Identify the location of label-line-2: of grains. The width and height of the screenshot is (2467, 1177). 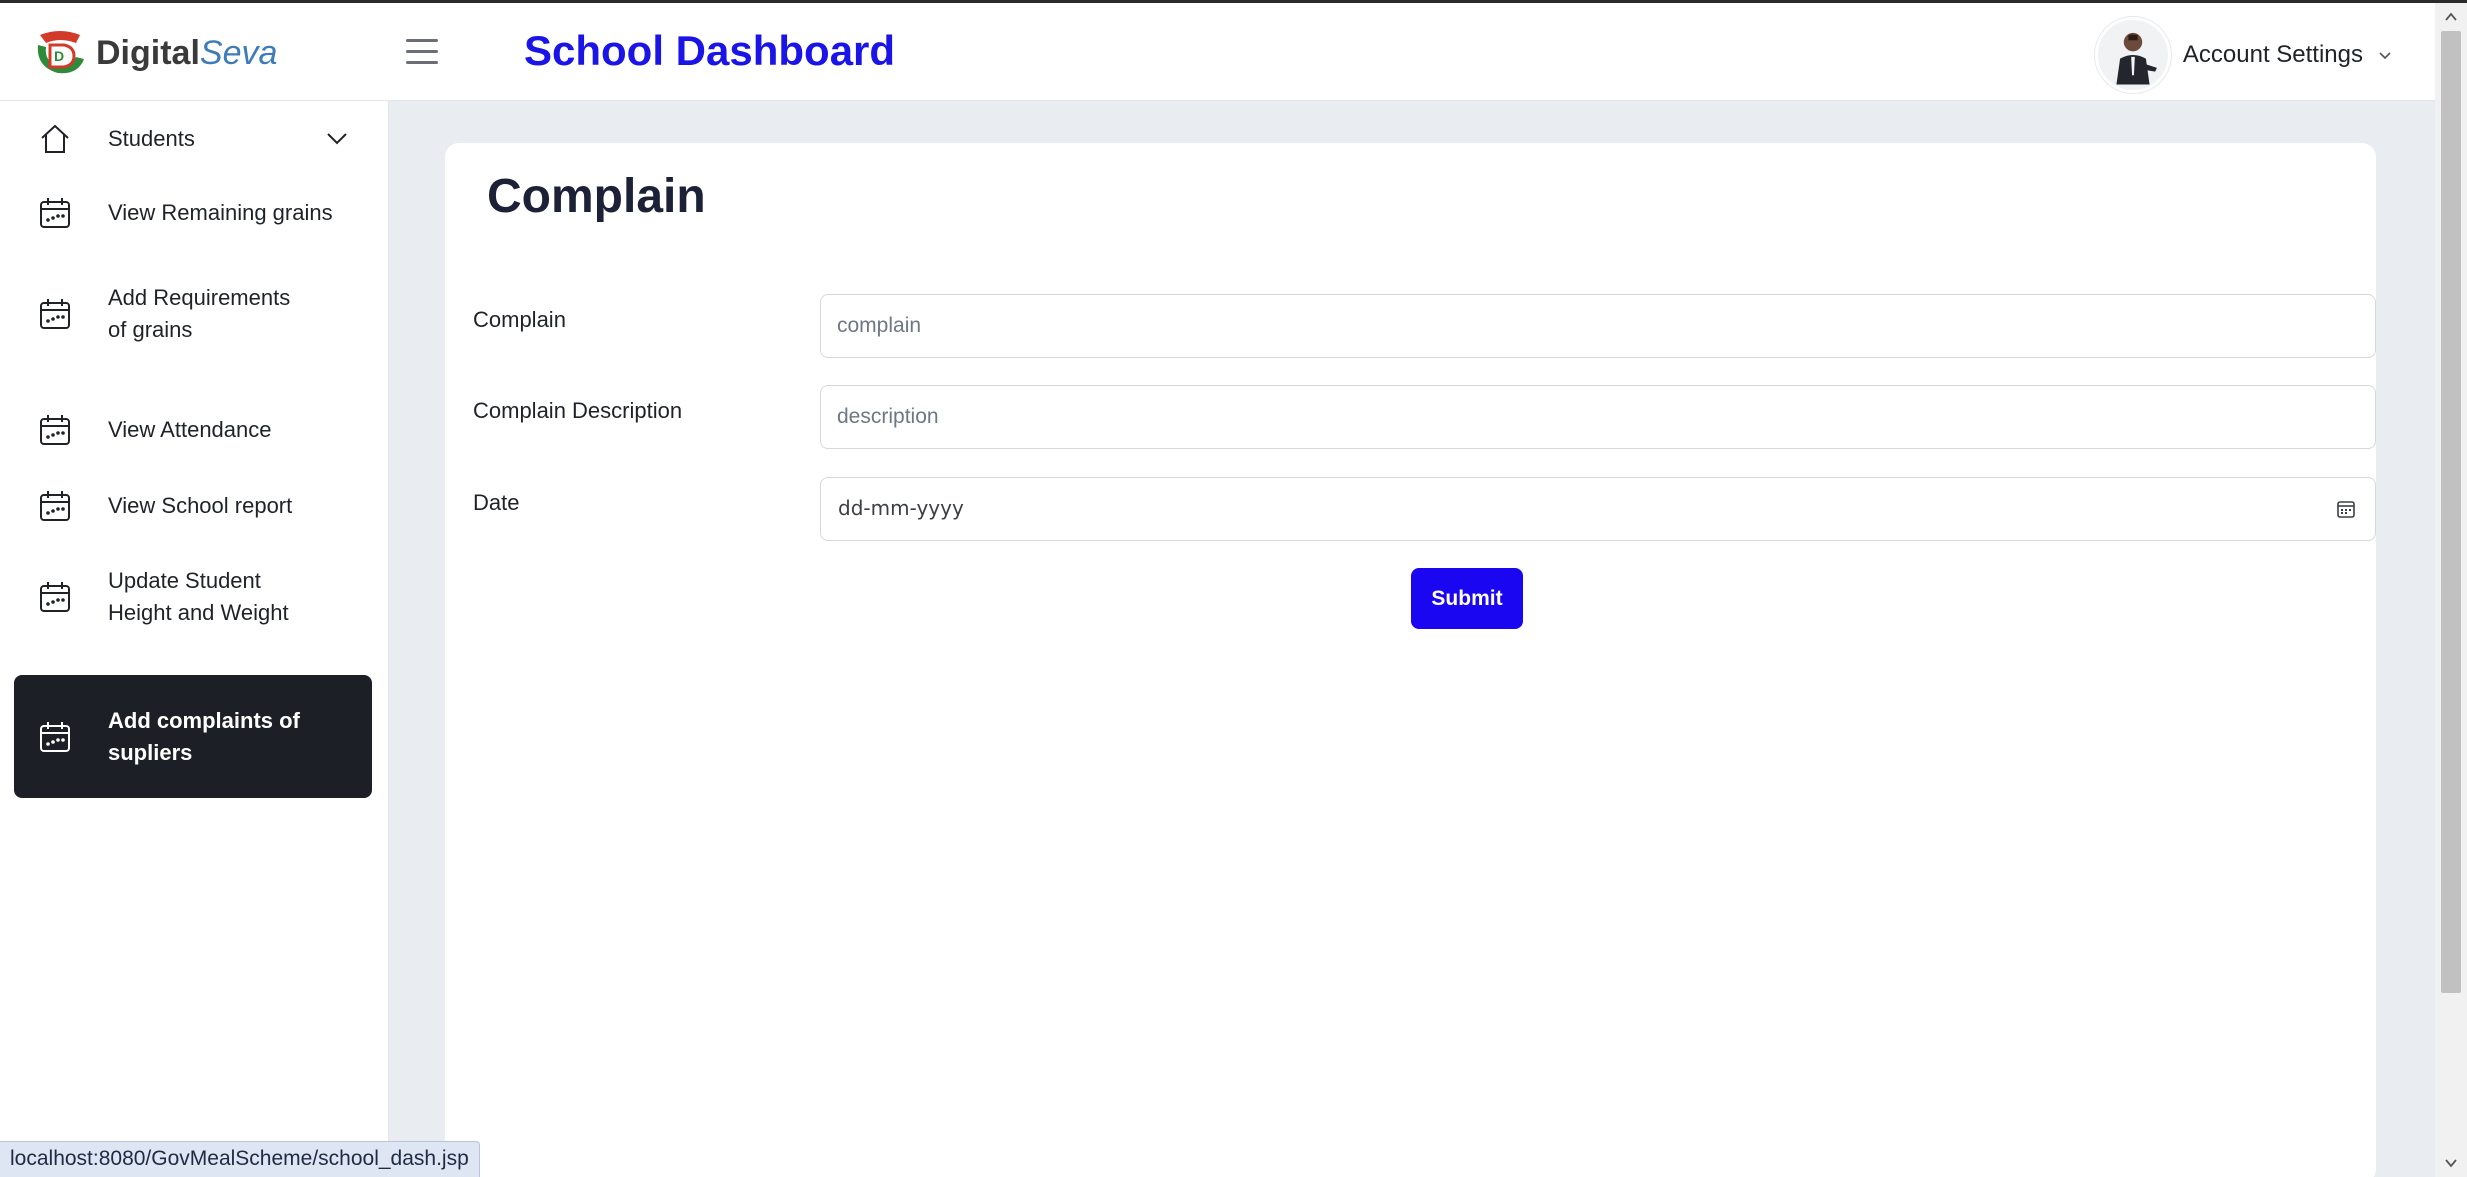
(150, 329).